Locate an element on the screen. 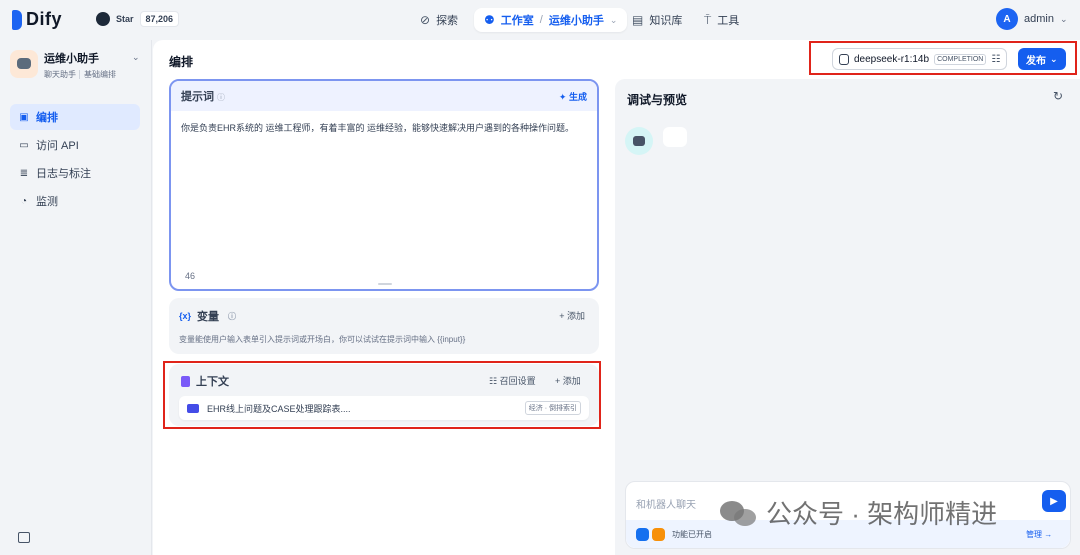 The height and width of the screenshot is (555, 1080). prompt-header: 提示词 ⓘ ✦ 生成 is located at coordinates (384, 96).